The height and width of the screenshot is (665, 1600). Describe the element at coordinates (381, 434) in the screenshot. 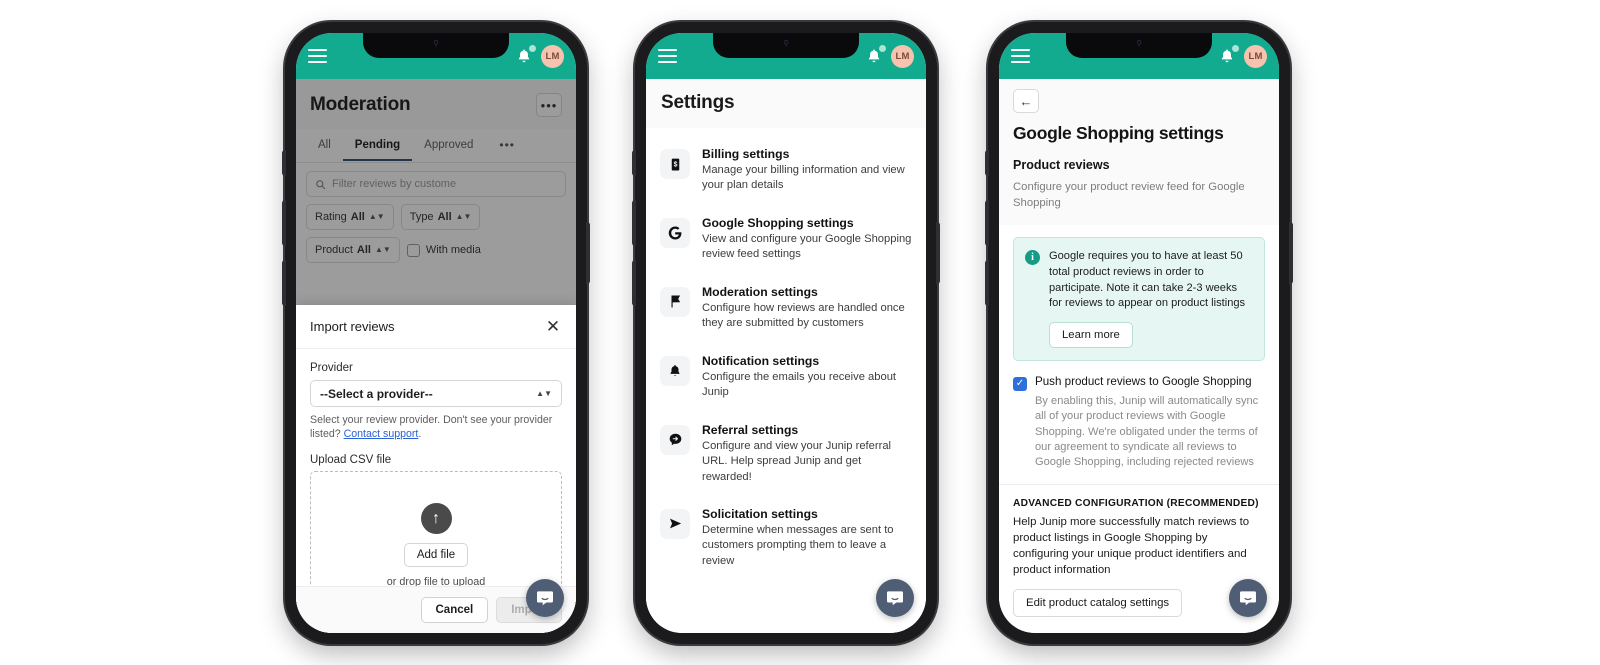

I see `contact-support-link: Contact support` at that location.